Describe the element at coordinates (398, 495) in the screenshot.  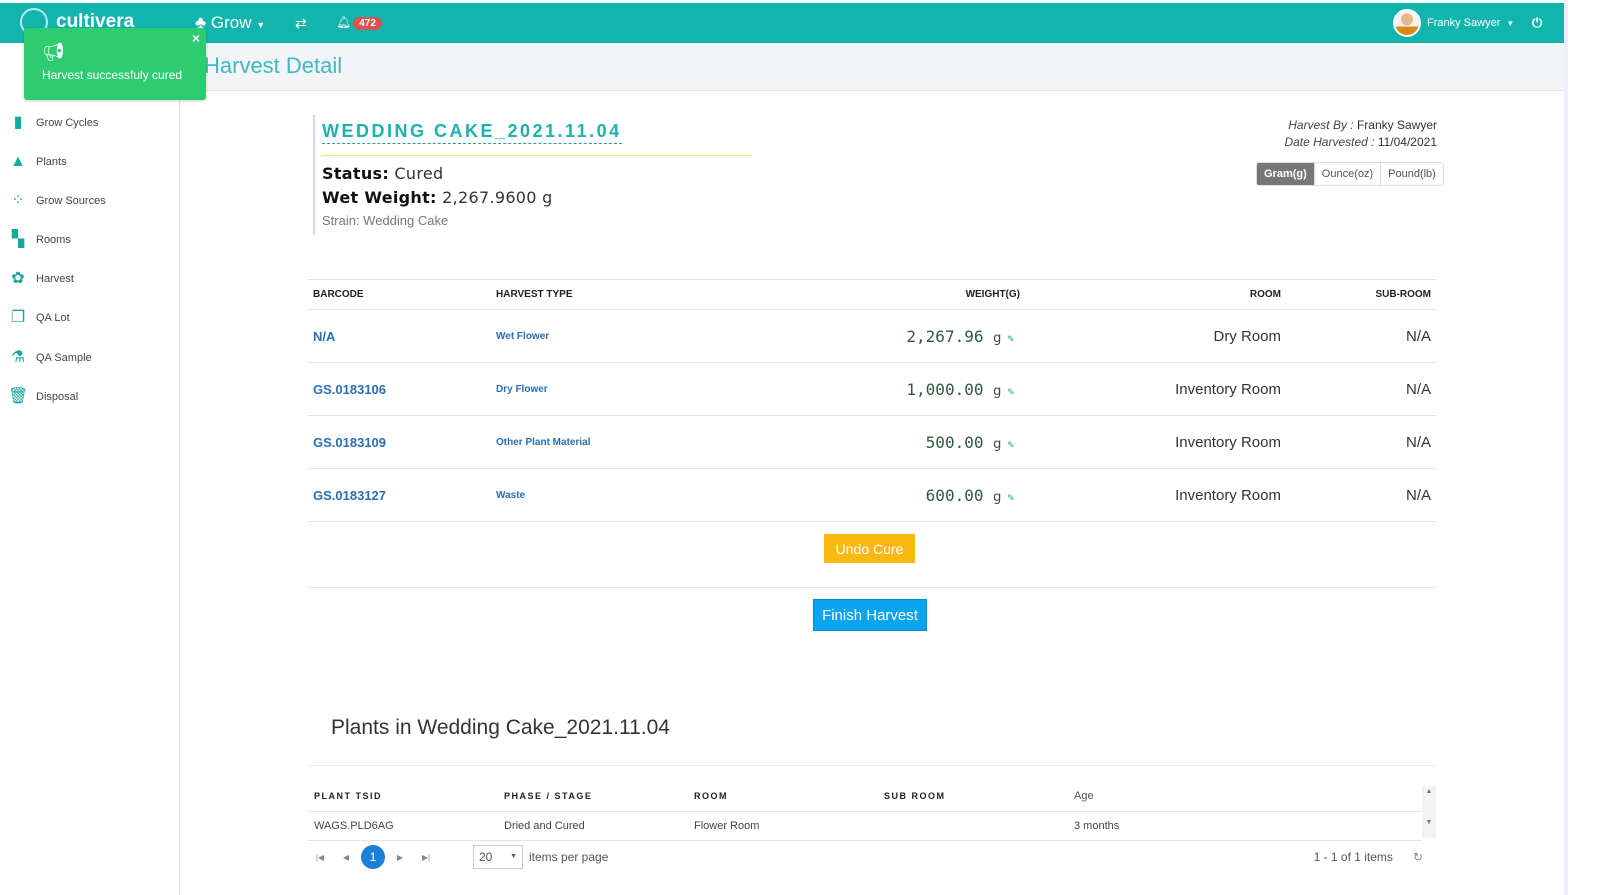
I see `barcode: GS.0183127` at that location.